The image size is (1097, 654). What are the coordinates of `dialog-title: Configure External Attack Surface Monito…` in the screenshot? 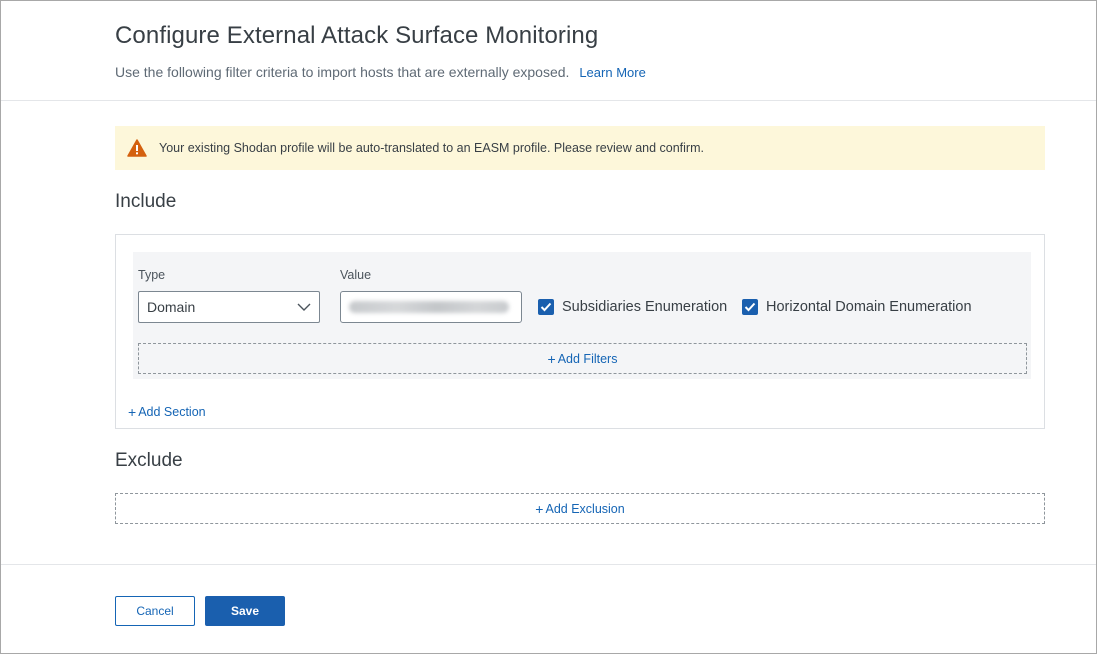 It's located at (357, 35).